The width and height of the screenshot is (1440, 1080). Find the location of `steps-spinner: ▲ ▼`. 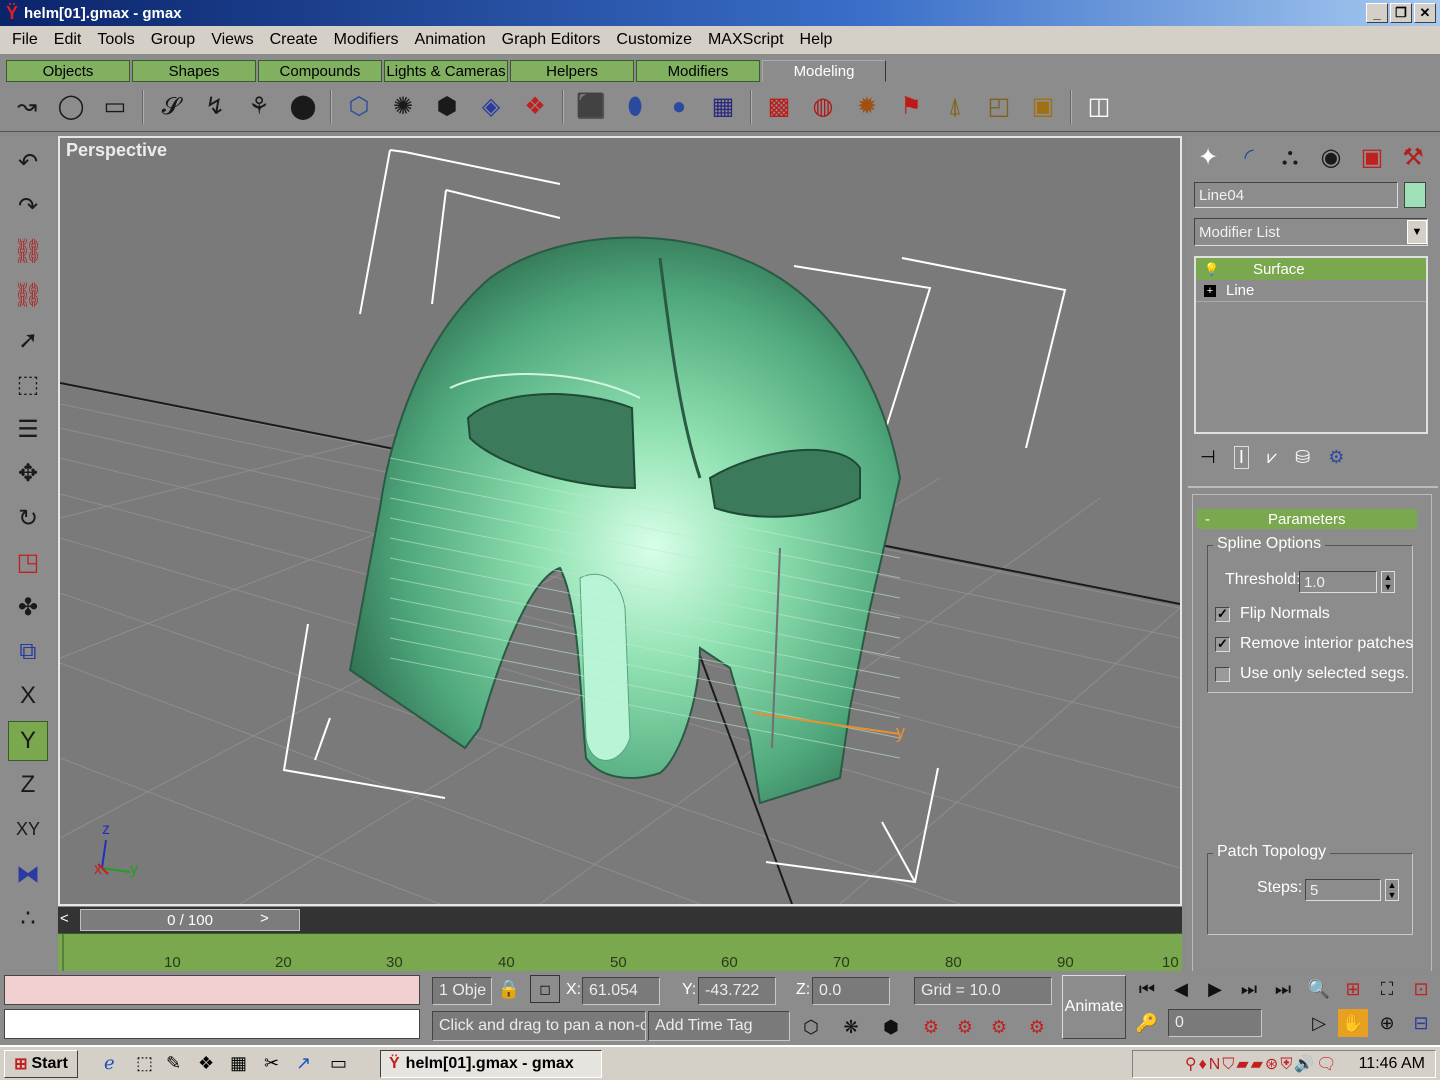

steps-spinner: ▲ ▼ is located at coordinates (1392, 890).